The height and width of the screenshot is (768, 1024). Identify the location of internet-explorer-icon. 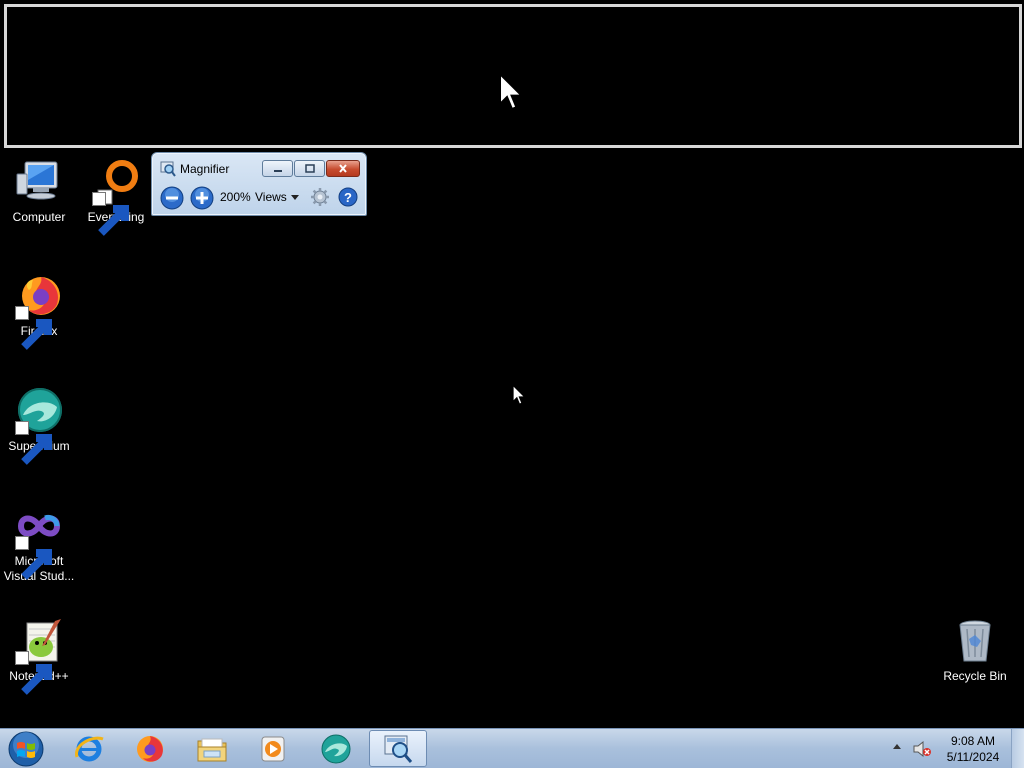
(89, 748).